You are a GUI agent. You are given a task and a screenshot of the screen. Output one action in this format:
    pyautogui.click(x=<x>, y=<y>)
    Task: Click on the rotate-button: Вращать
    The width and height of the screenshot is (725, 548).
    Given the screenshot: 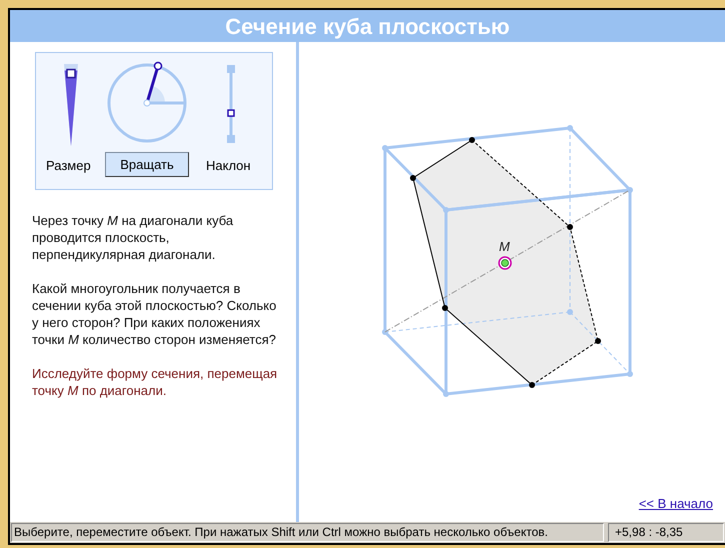 What is the action you would take?
    pyautogui.click(x=147, y=164)
    